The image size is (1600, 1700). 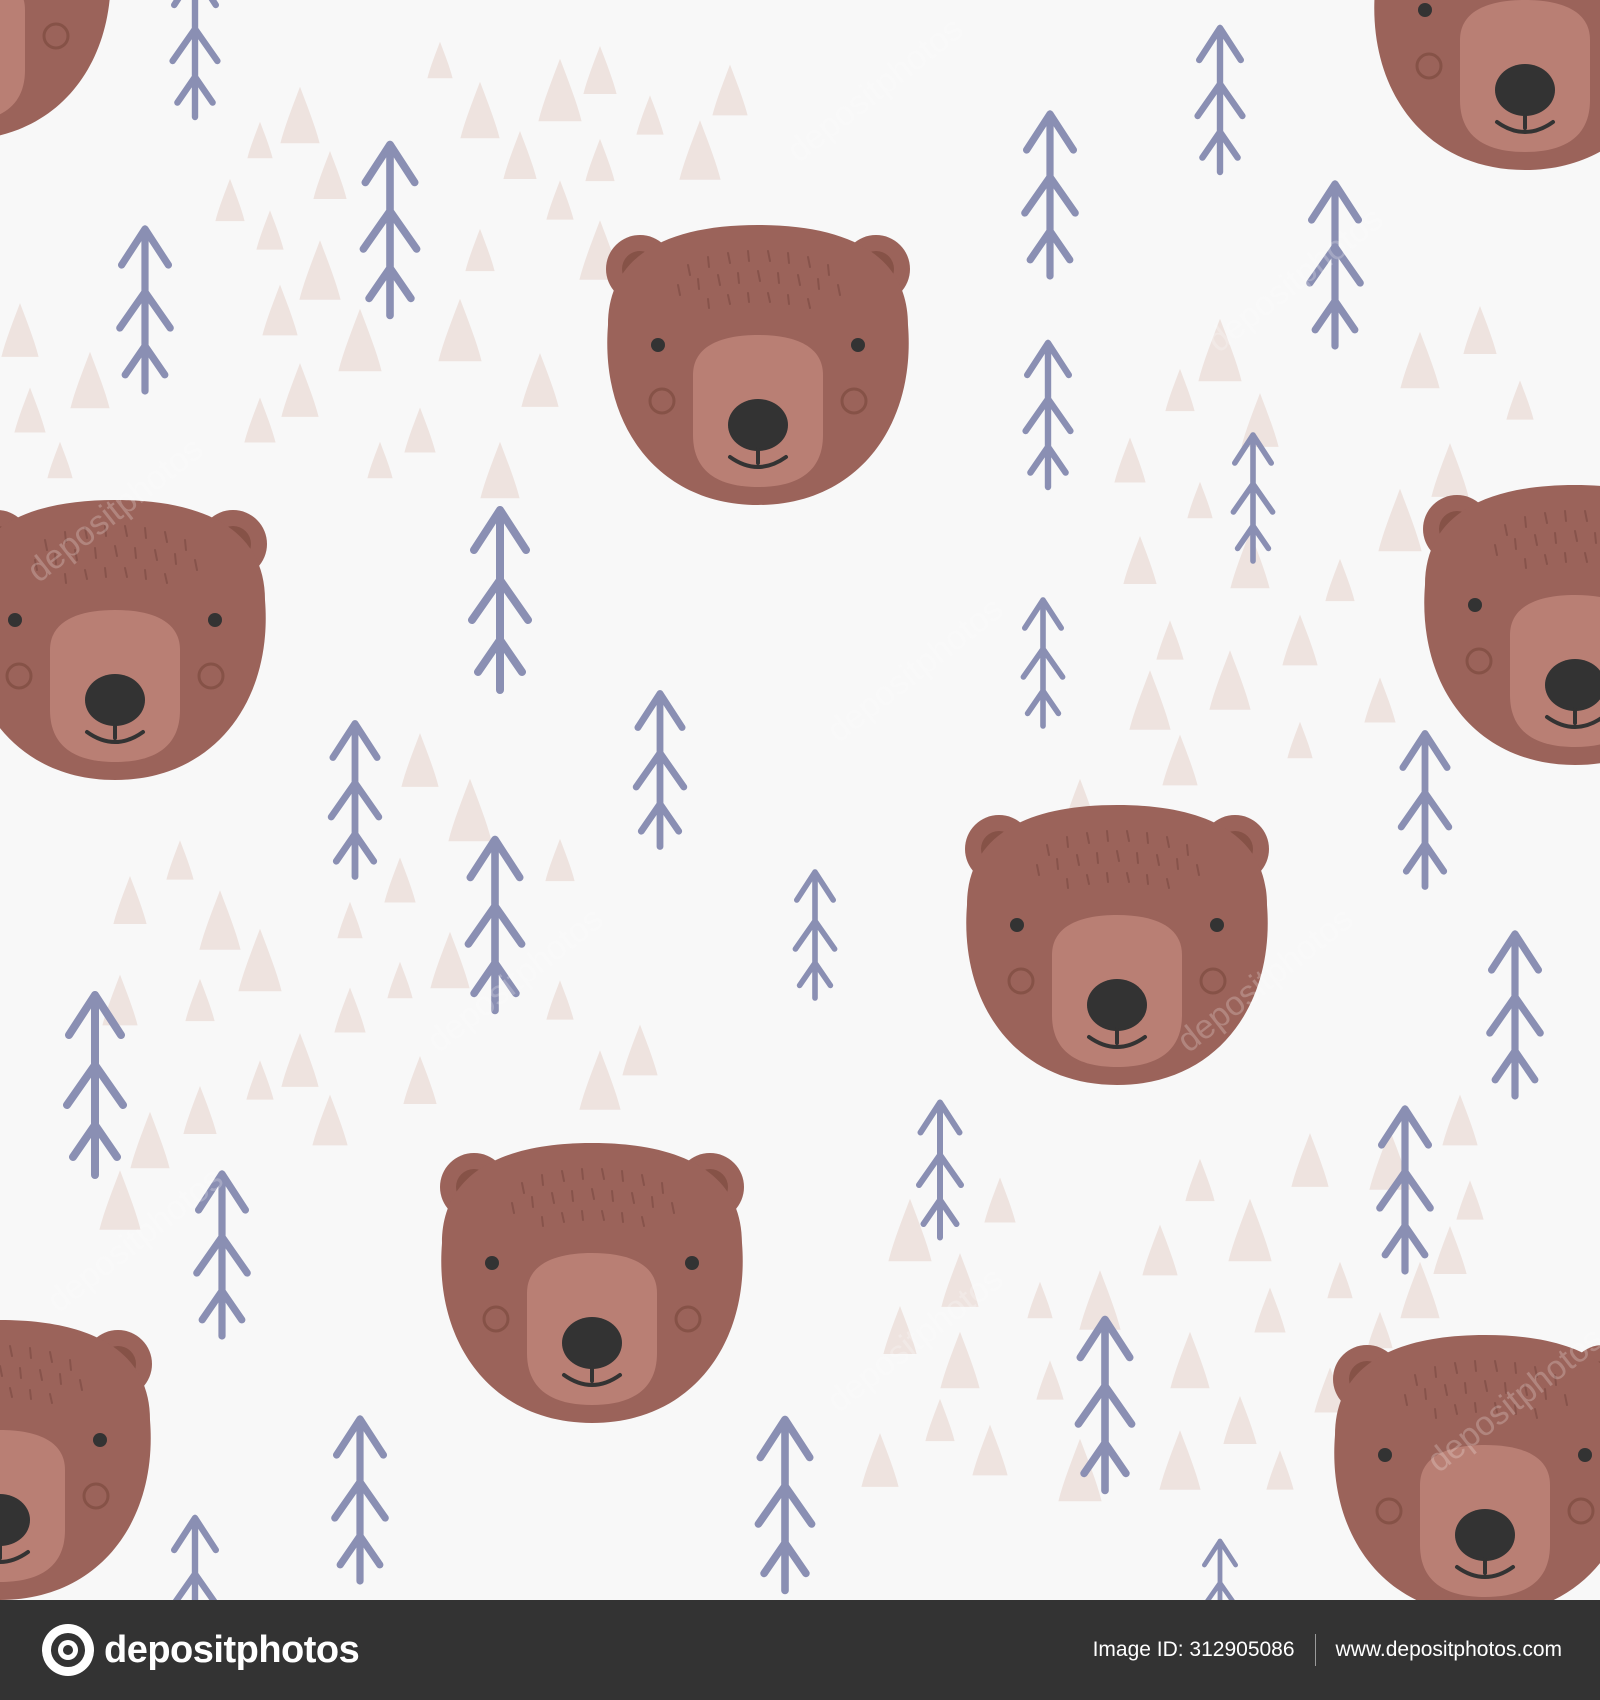 What do you see at coordinates (1449, 1650) in the screenshot?
I see `website-link: www.depositphotos.com` at bounding box center [1449, 1650].